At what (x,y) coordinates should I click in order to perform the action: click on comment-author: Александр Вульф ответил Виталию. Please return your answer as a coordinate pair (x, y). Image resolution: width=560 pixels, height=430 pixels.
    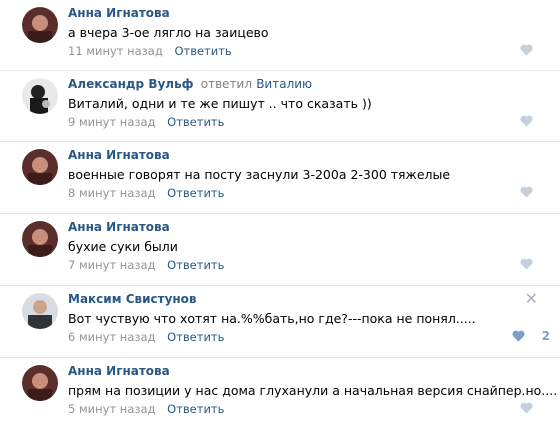
    Looking at the image, I should click on (190, 84).